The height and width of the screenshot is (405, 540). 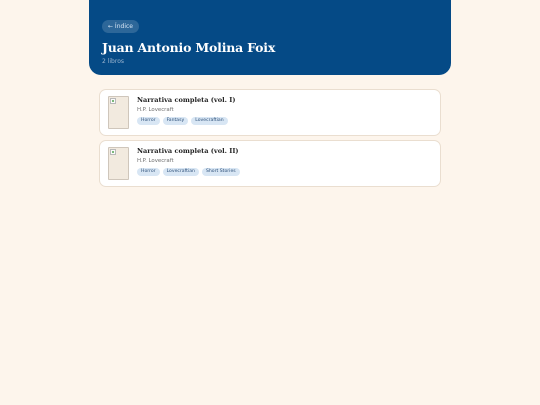 I want to click on page-title: Juan Antonio Molina Foix, so click(x=189, y=47).